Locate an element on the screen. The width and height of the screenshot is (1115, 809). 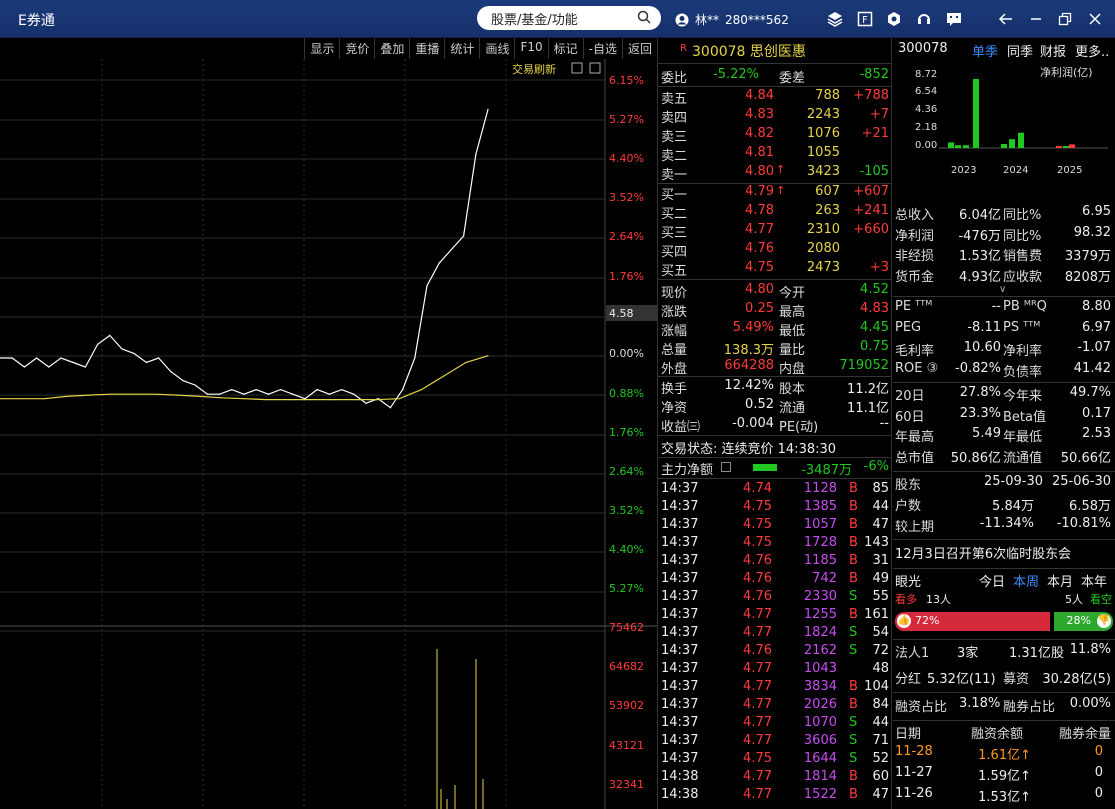
bid-price: 4.78 is located at coordinates (759, 210).